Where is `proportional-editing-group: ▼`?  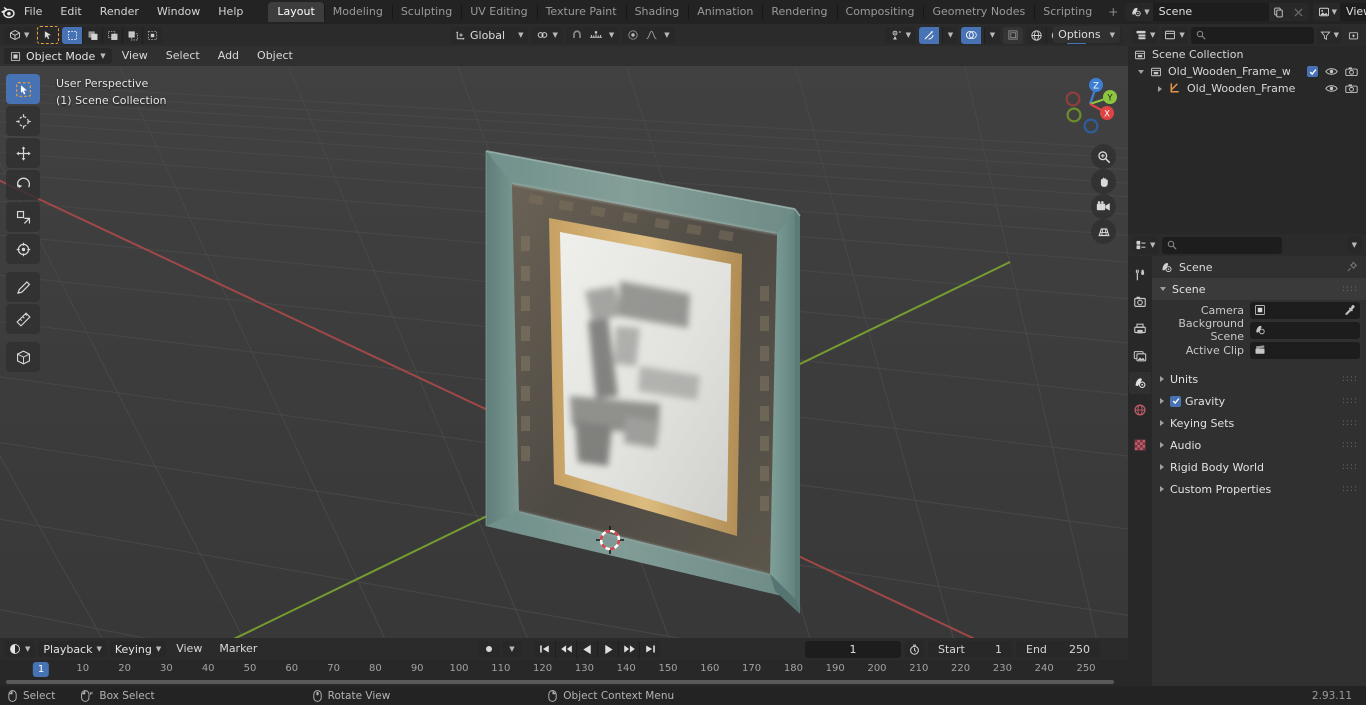 proportional-editing-group: ▼ is located at coordinates (648, 35).